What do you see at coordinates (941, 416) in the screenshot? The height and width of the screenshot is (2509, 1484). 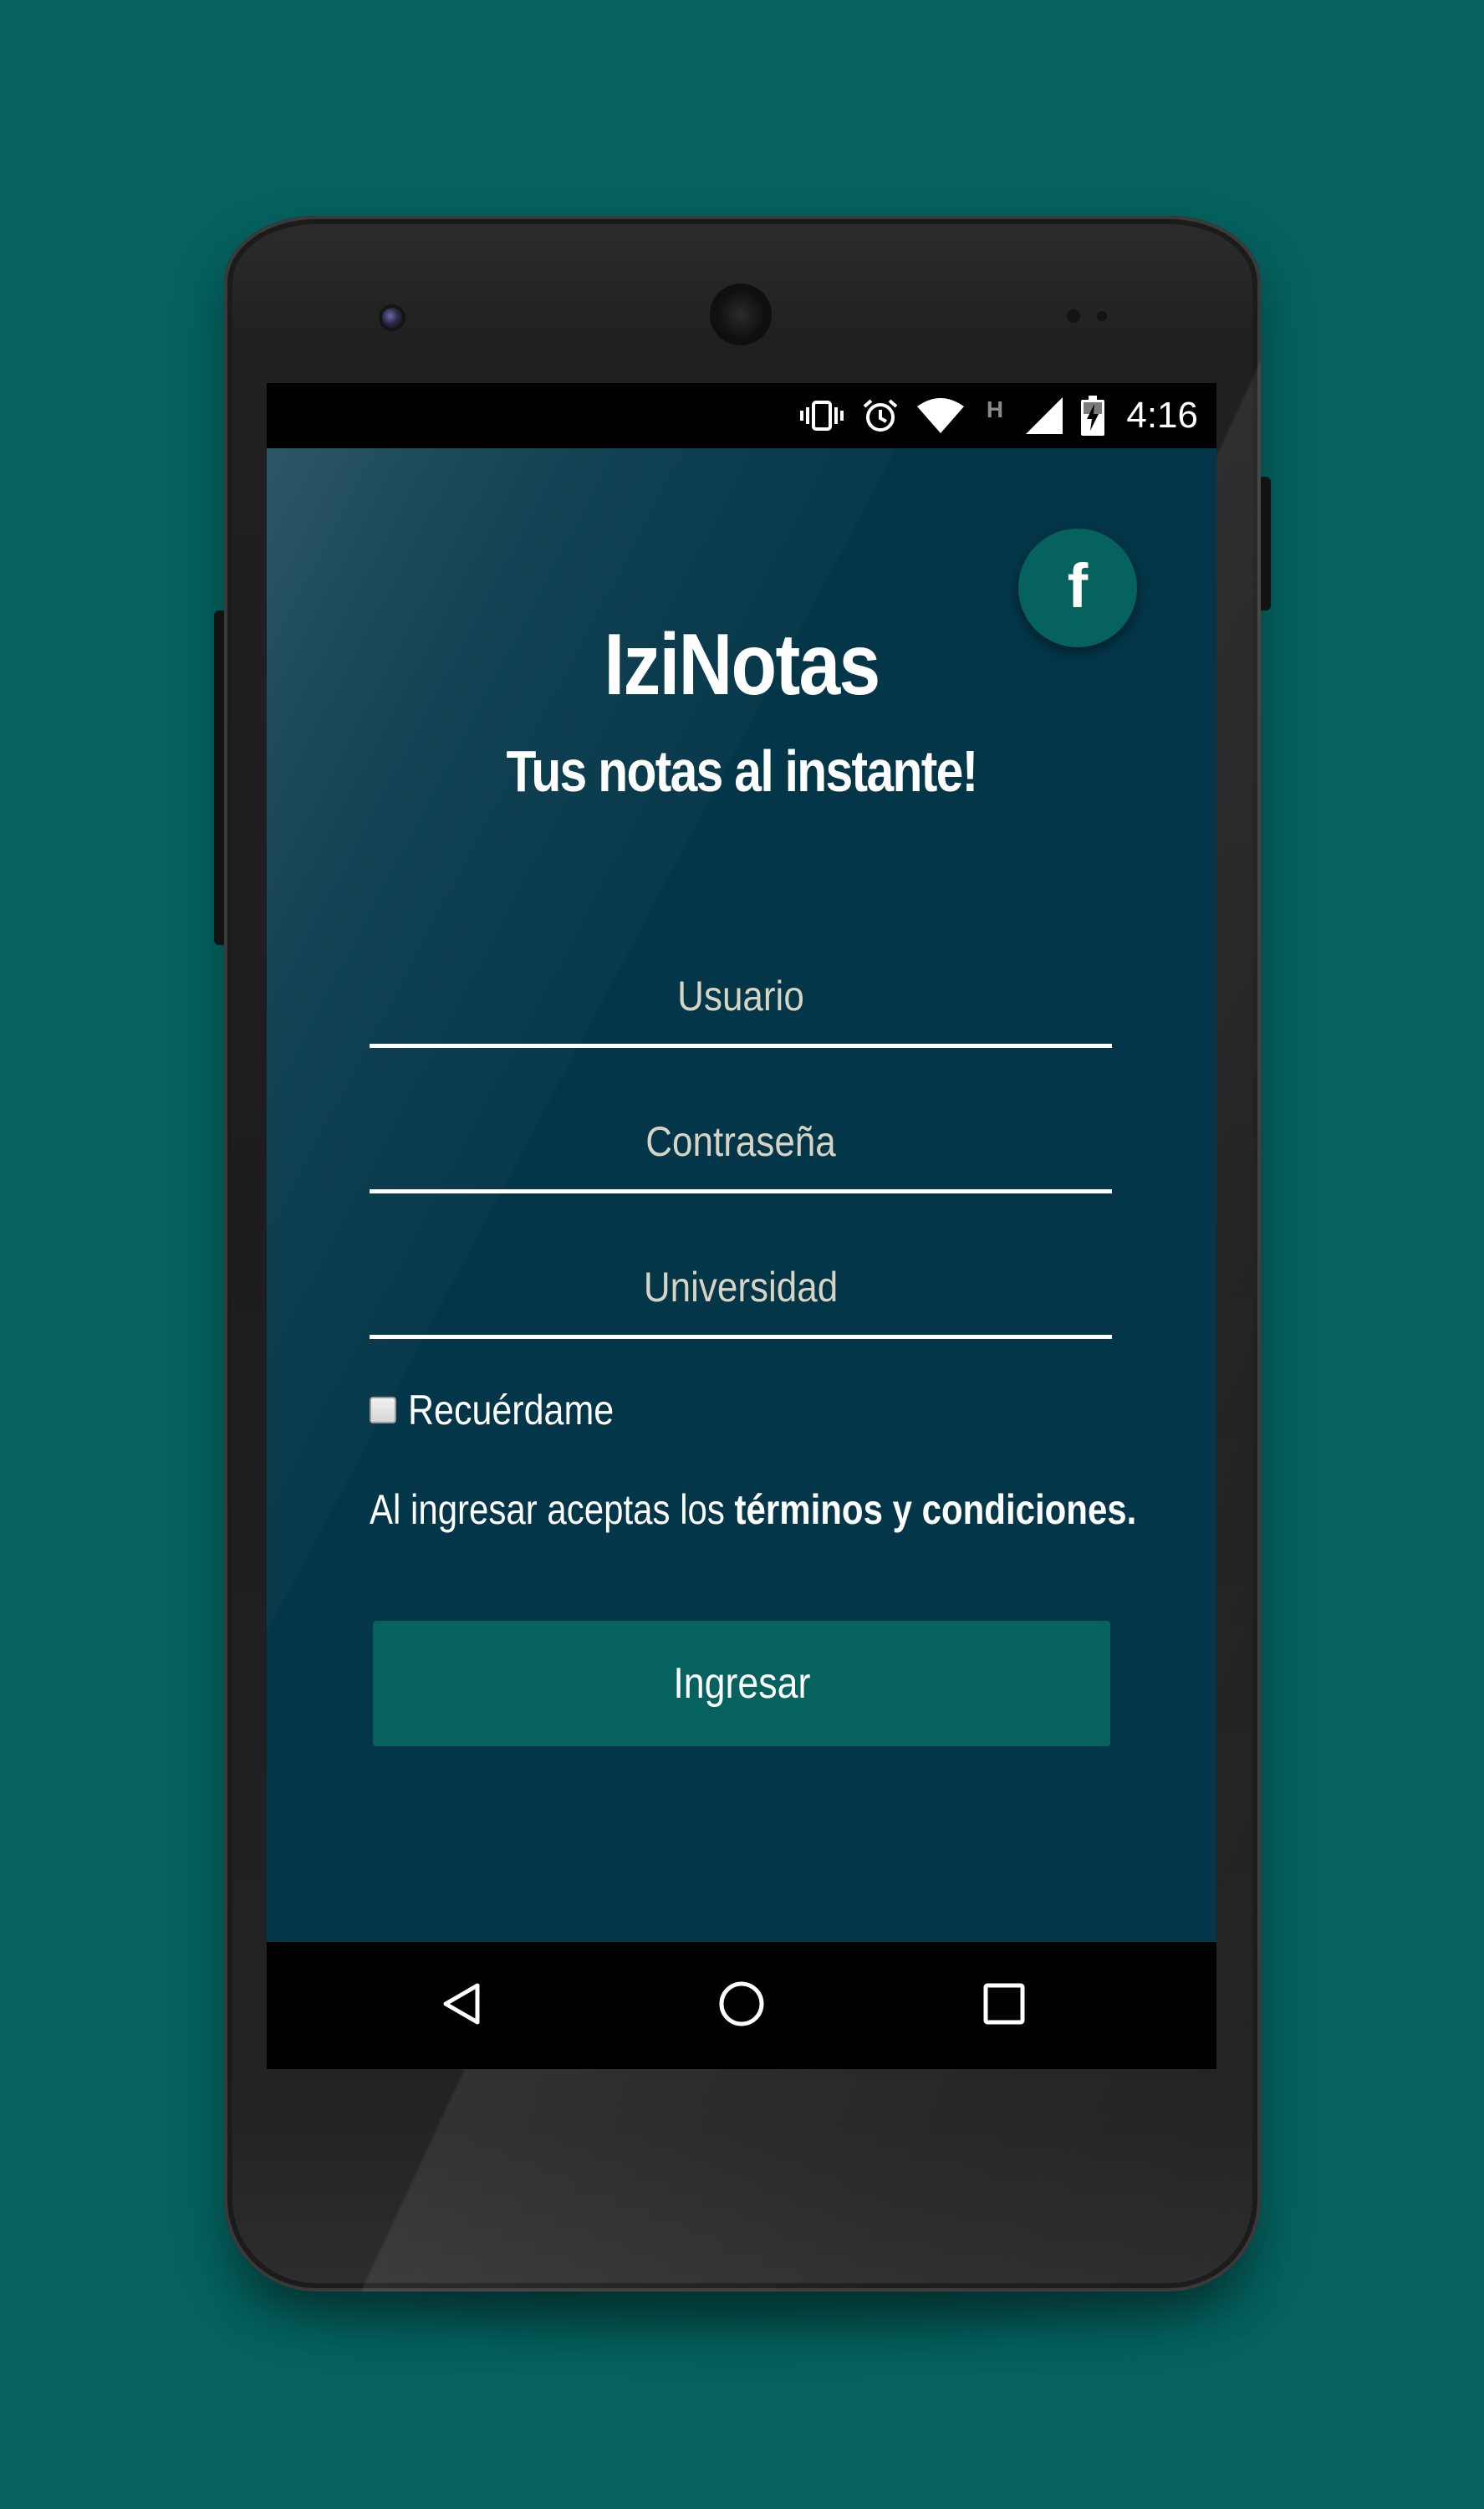 I see `wifi-icon` at bounding box center [941, 416].